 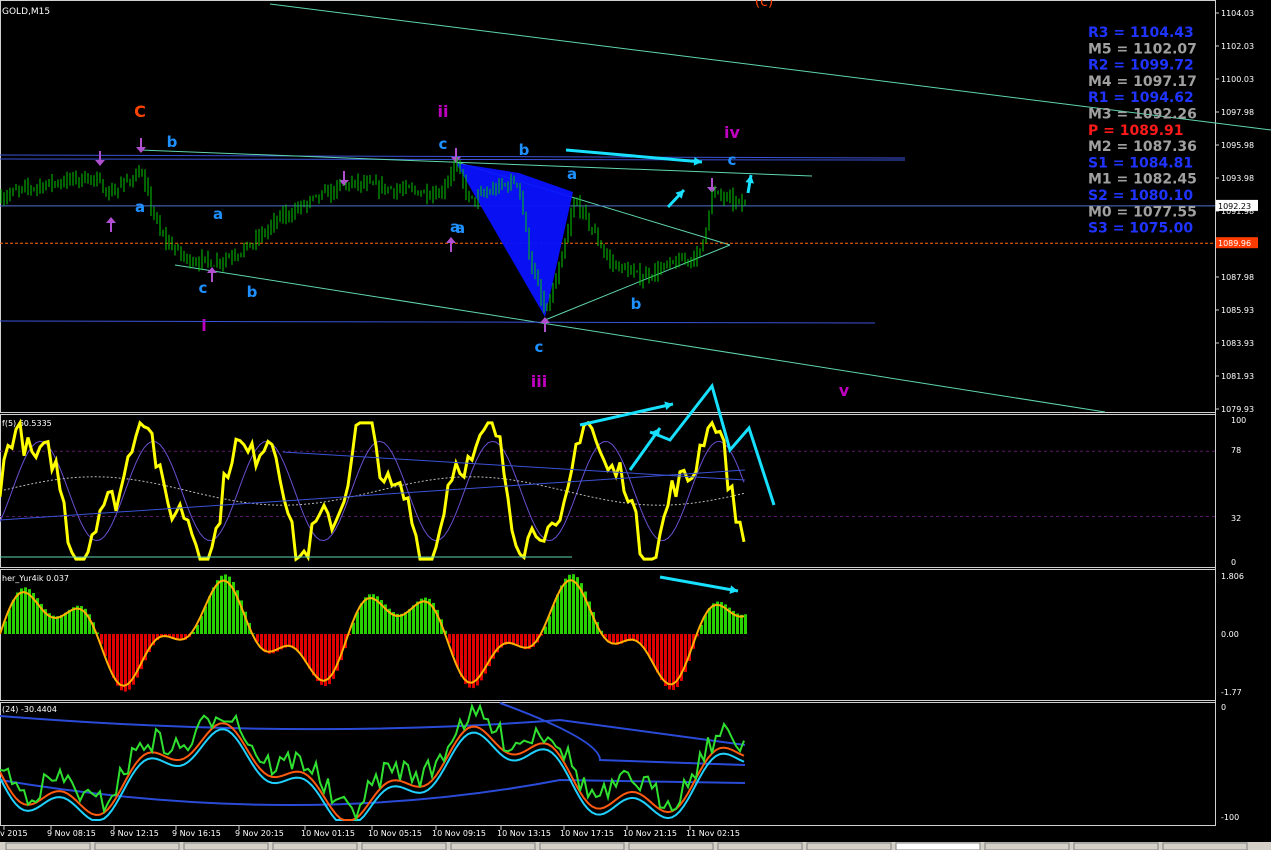 What do you see at coordinates (1141, 66) in the screenshot?
I see `pivot-level: R2 = 1099.72` at bounding box center [1141, 66].